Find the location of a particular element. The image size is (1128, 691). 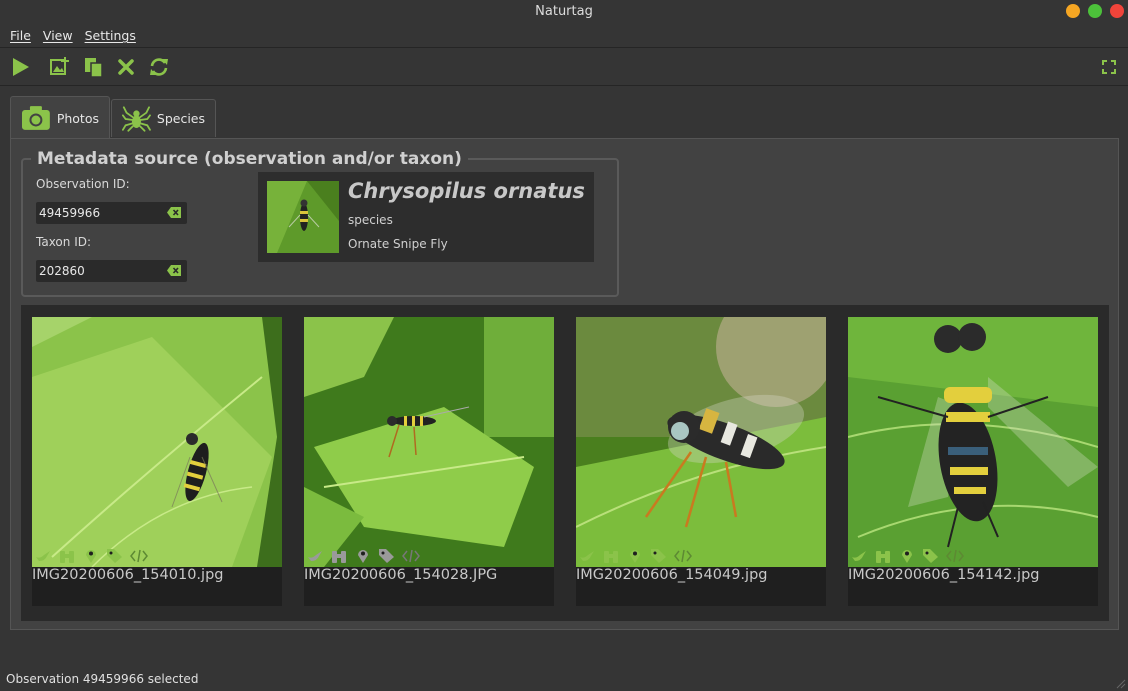

menu-separator is located at coordinates (564, 47).